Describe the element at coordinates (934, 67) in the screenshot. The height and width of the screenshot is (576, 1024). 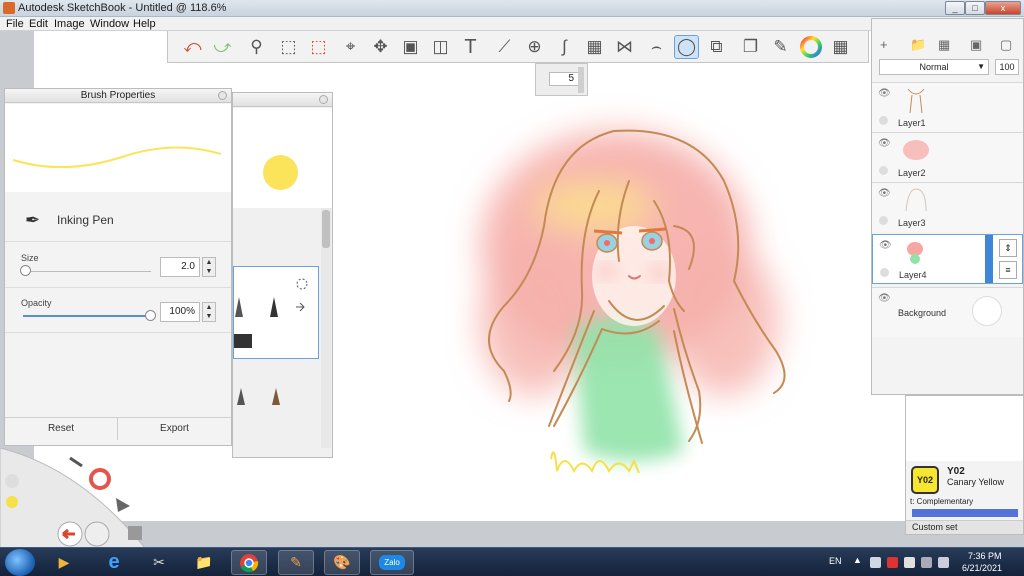
I see `blend-mode-select: Normal ▼` at that location.